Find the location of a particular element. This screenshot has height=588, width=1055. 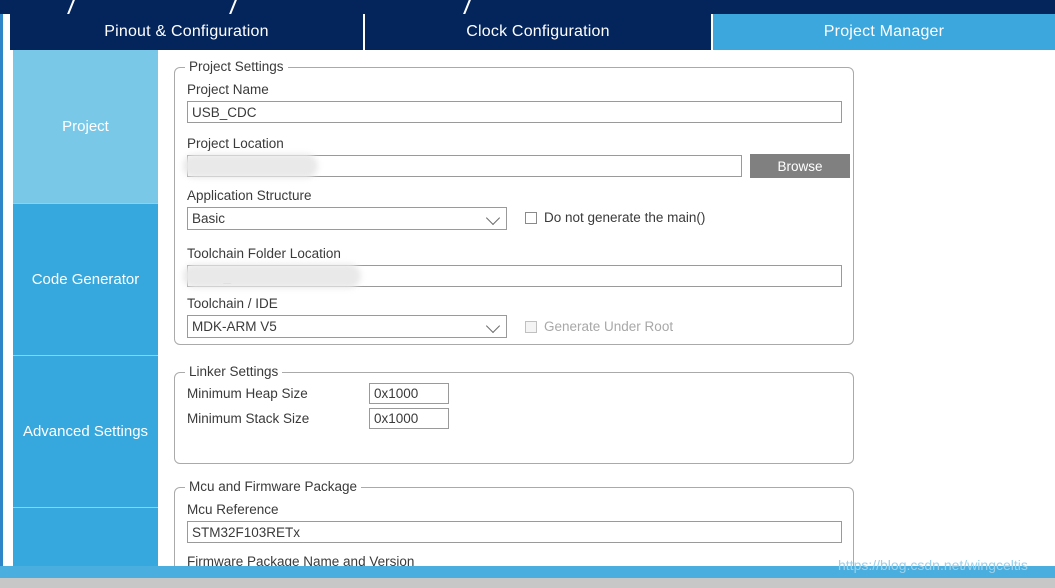

browse-button-label: Browse is located at coordinates (800, 166).